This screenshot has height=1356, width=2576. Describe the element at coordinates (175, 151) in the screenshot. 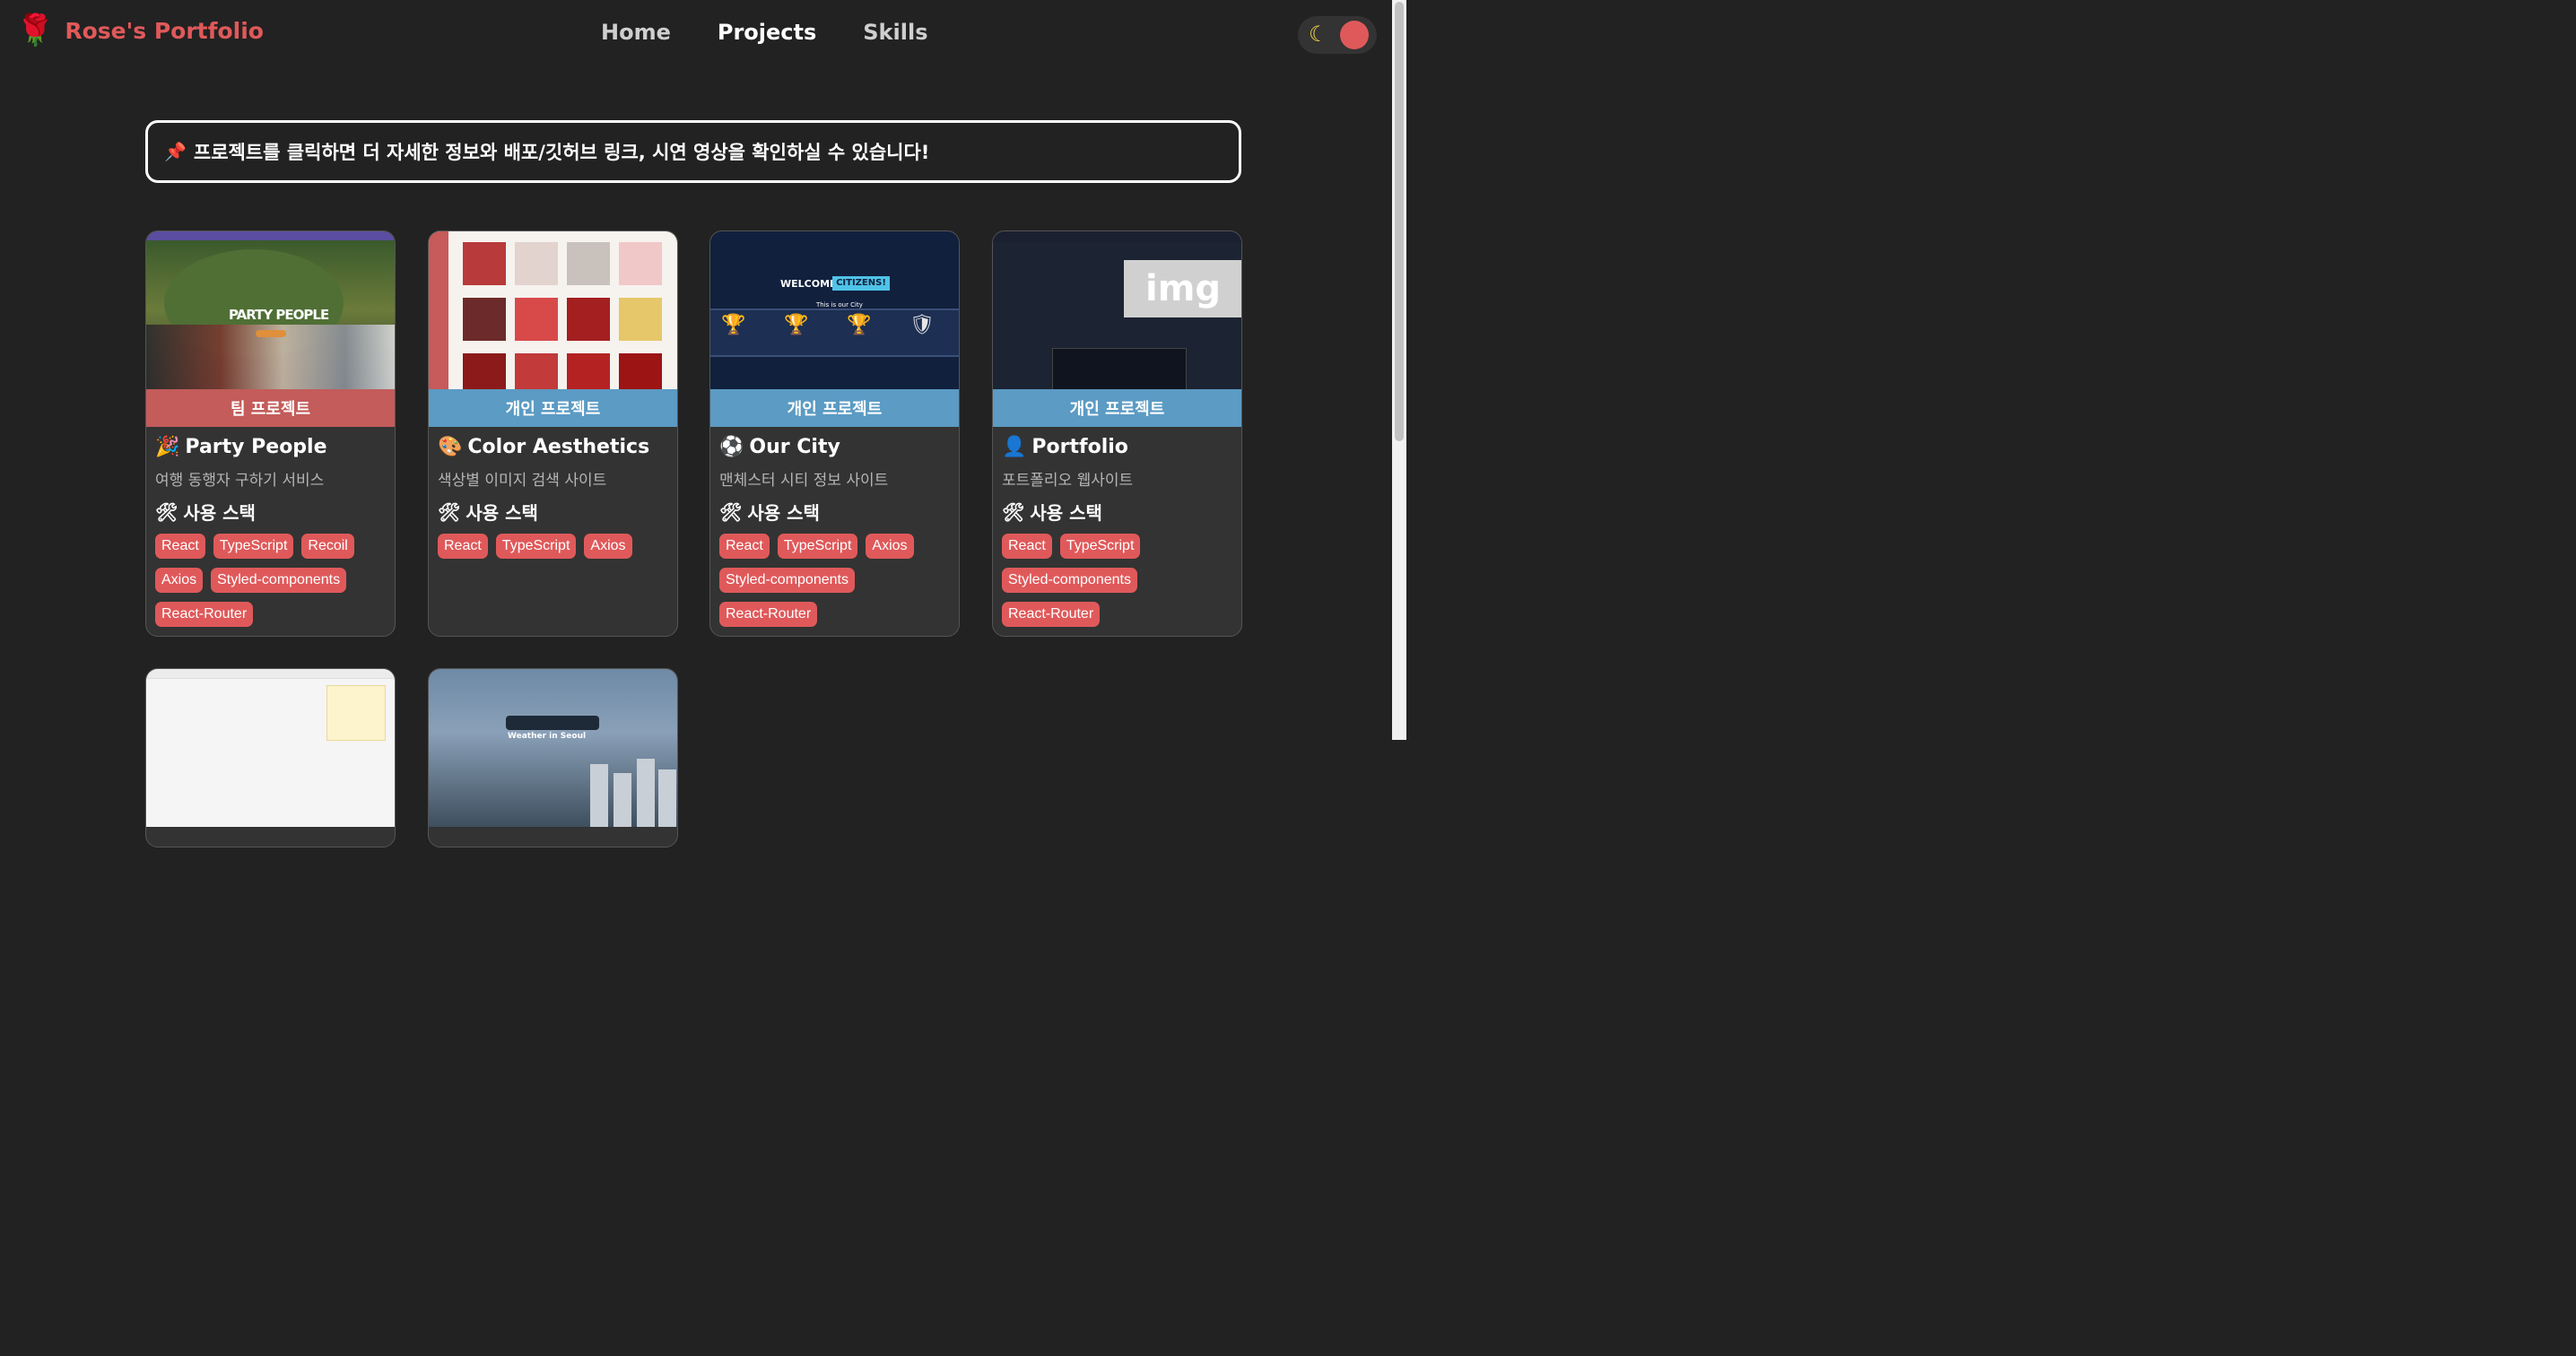

I see `pin-icon: 📌` at that location.